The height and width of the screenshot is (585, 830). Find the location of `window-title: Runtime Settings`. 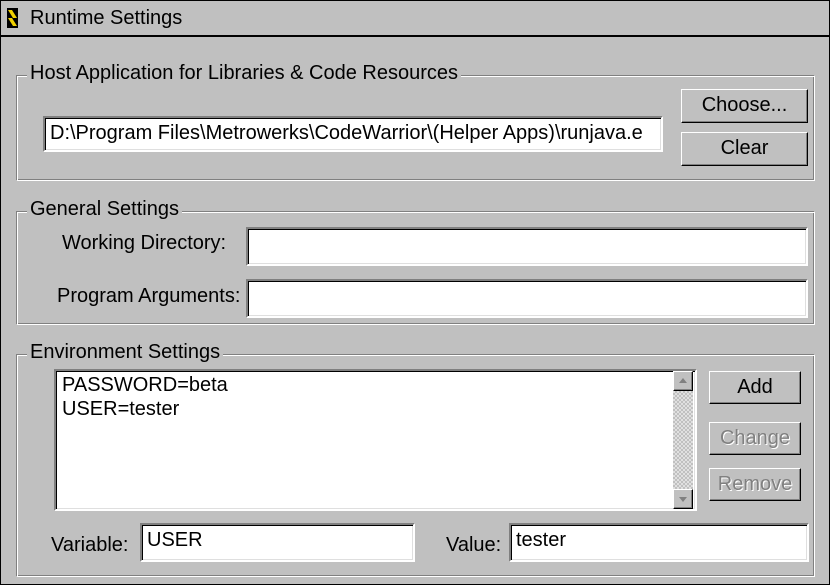

window-title: Runtime Settings is located at coordinates (106, 18).